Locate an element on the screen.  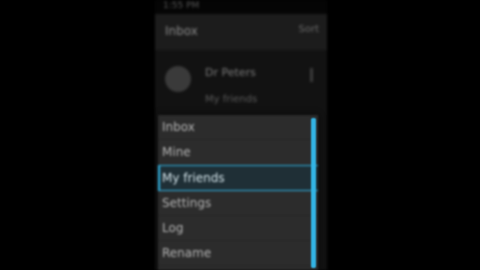
avatar is located at coordinates (178, 79).